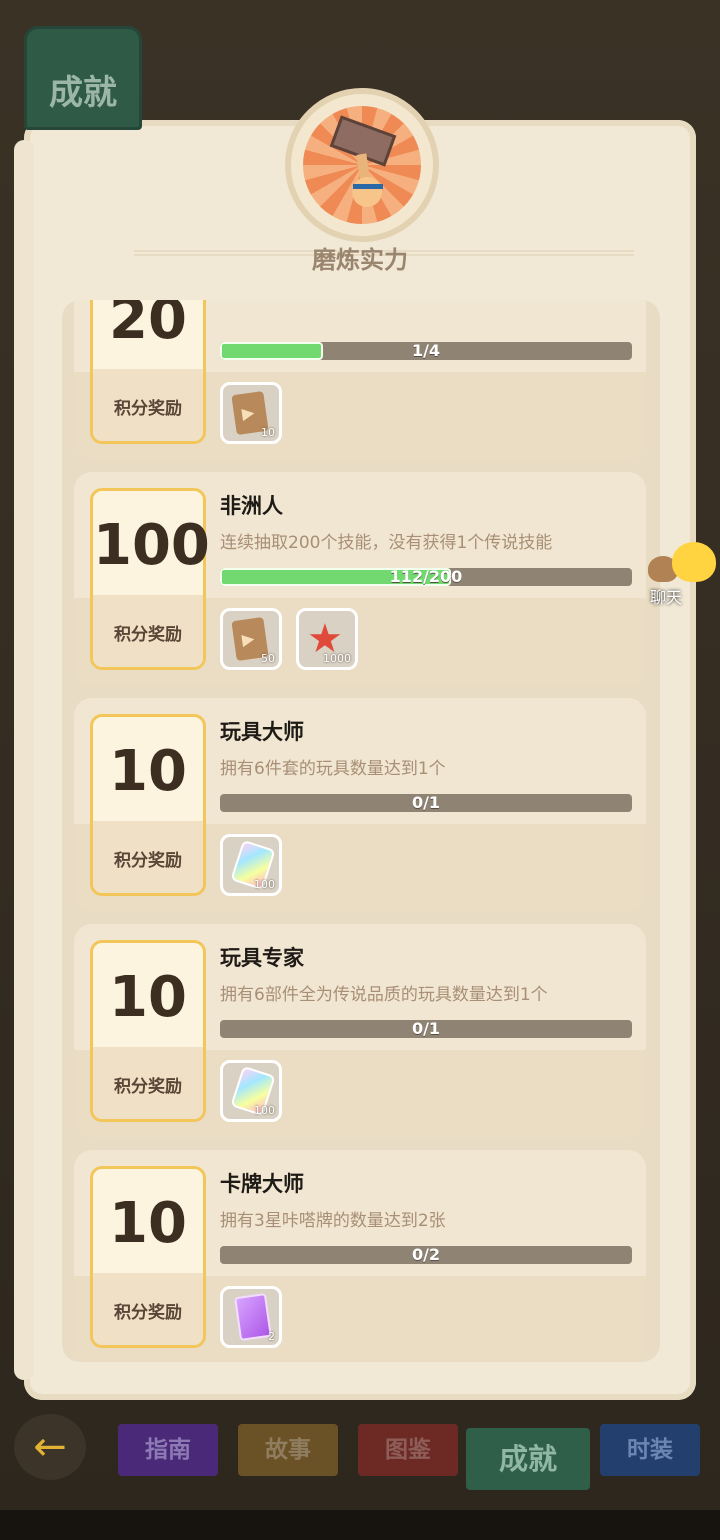 Image resolution: width=720 pixels, height=1540 pixels. Describe the element at coordinates (268, 658) in the screenshot. I see `reward-count: 50` at that location.